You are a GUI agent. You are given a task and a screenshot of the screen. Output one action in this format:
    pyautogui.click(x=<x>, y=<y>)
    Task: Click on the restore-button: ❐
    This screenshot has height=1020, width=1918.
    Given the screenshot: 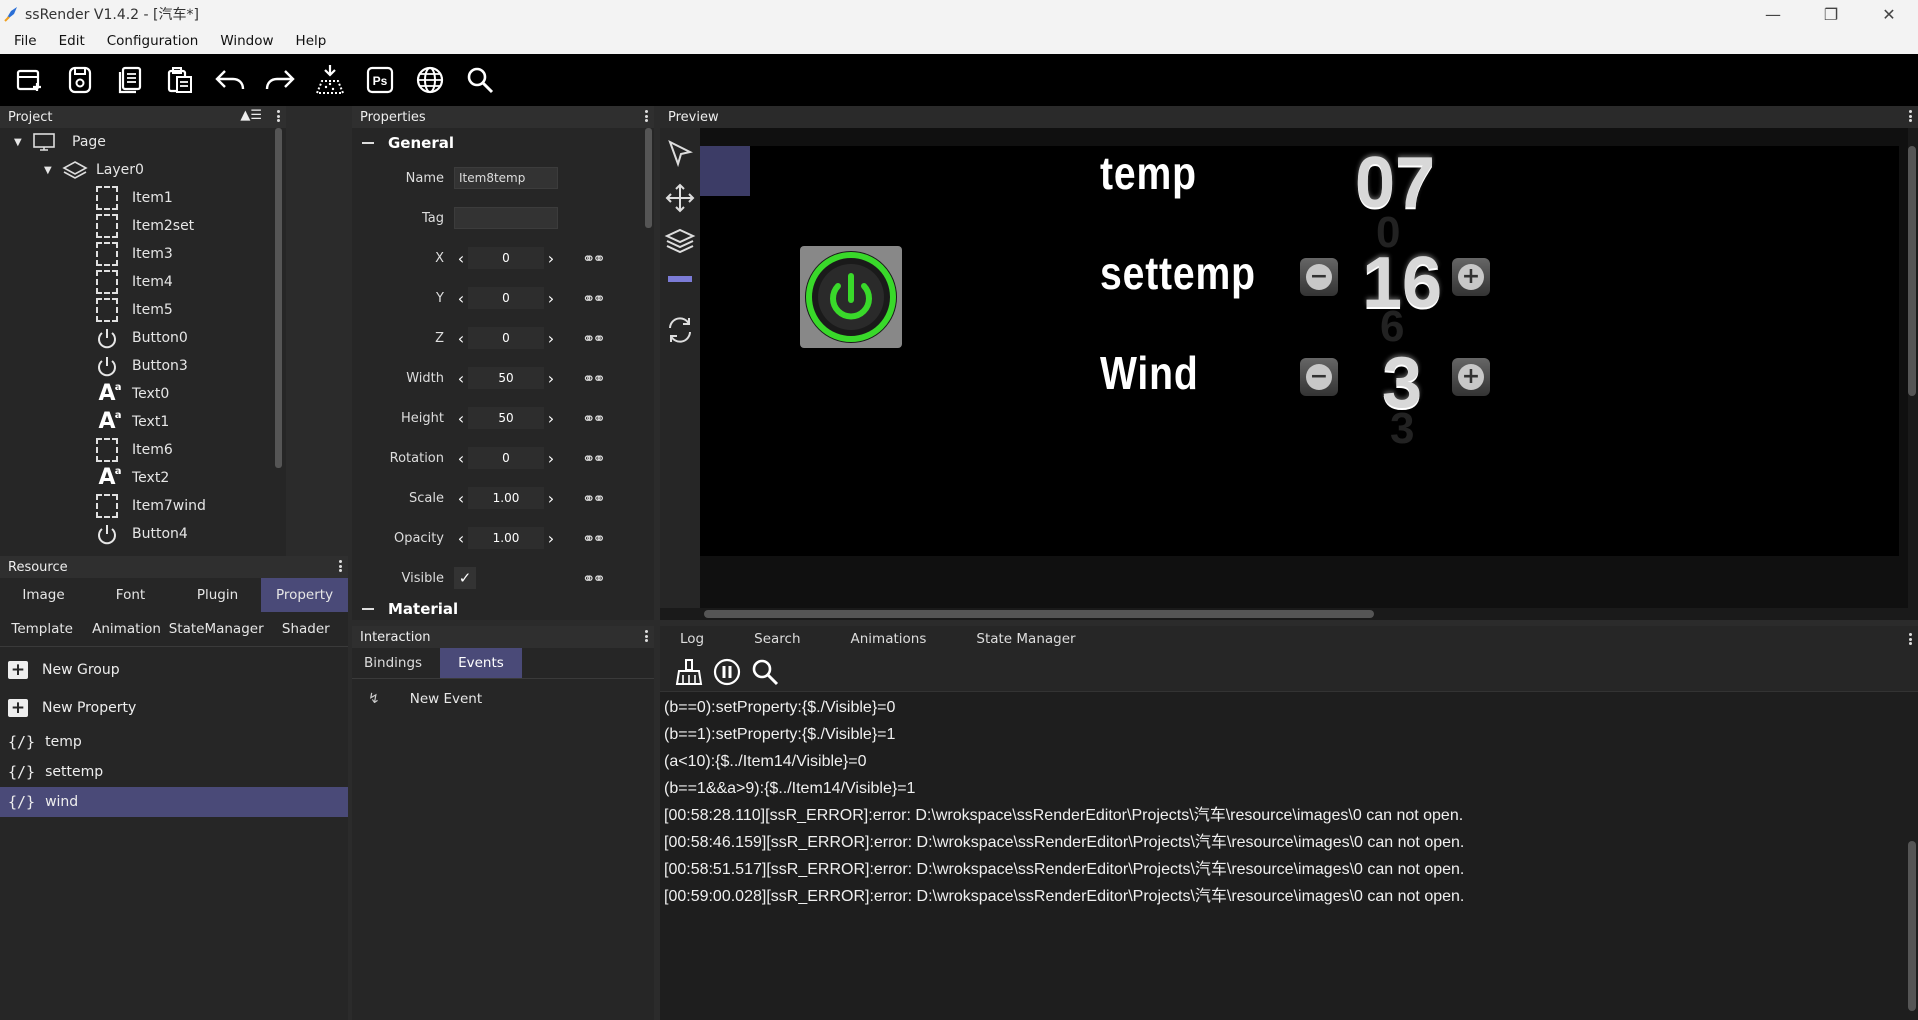 What is the action you would take?
    pyautogui.click(x=1831, y=14)
    